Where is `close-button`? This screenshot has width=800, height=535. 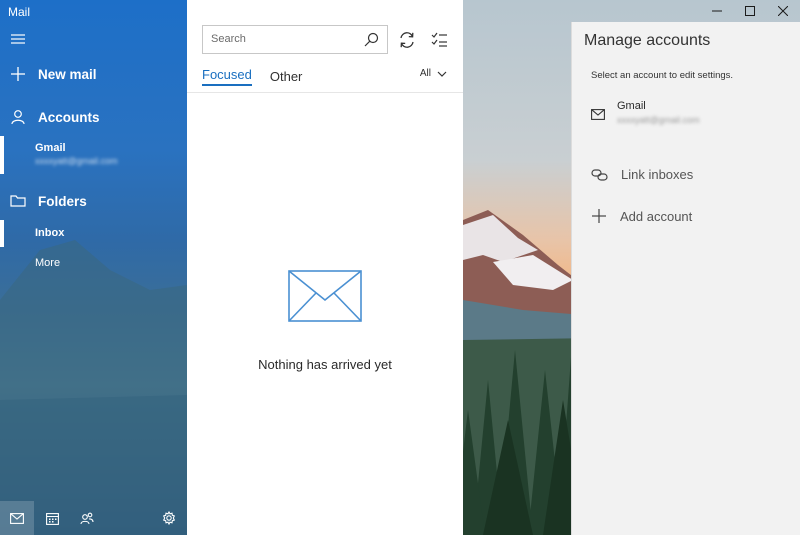 close-button is located at coordinates (783, 11).